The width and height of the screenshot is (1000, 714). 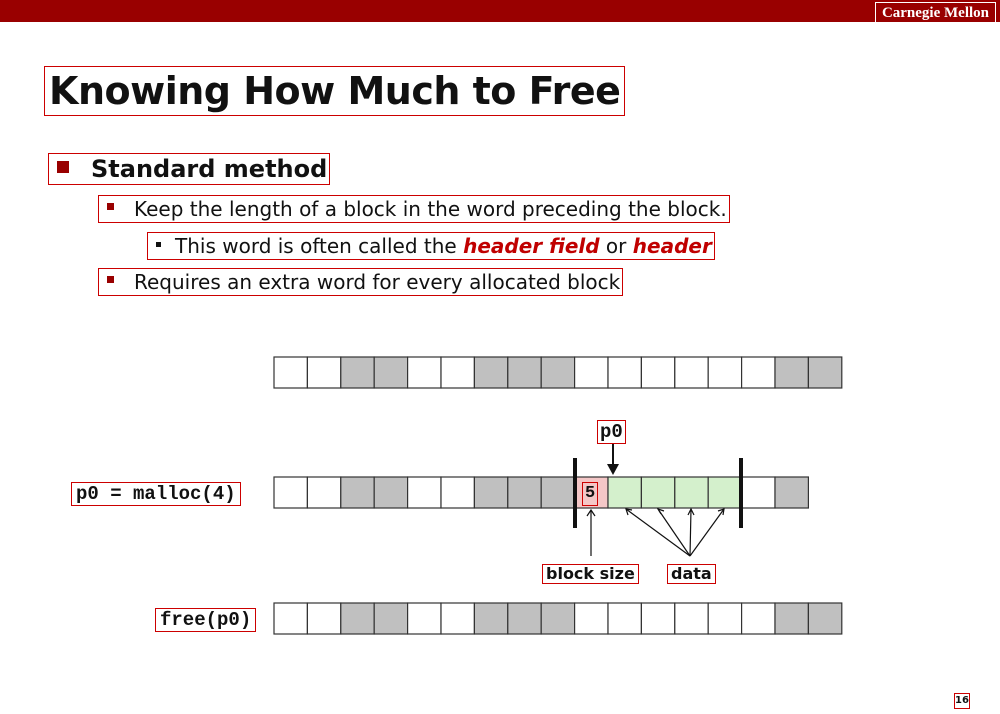 What do you see at coordinates (613, 459) in the screenshot?
I see `pointer-arrow` at bounding box center [613, 459].